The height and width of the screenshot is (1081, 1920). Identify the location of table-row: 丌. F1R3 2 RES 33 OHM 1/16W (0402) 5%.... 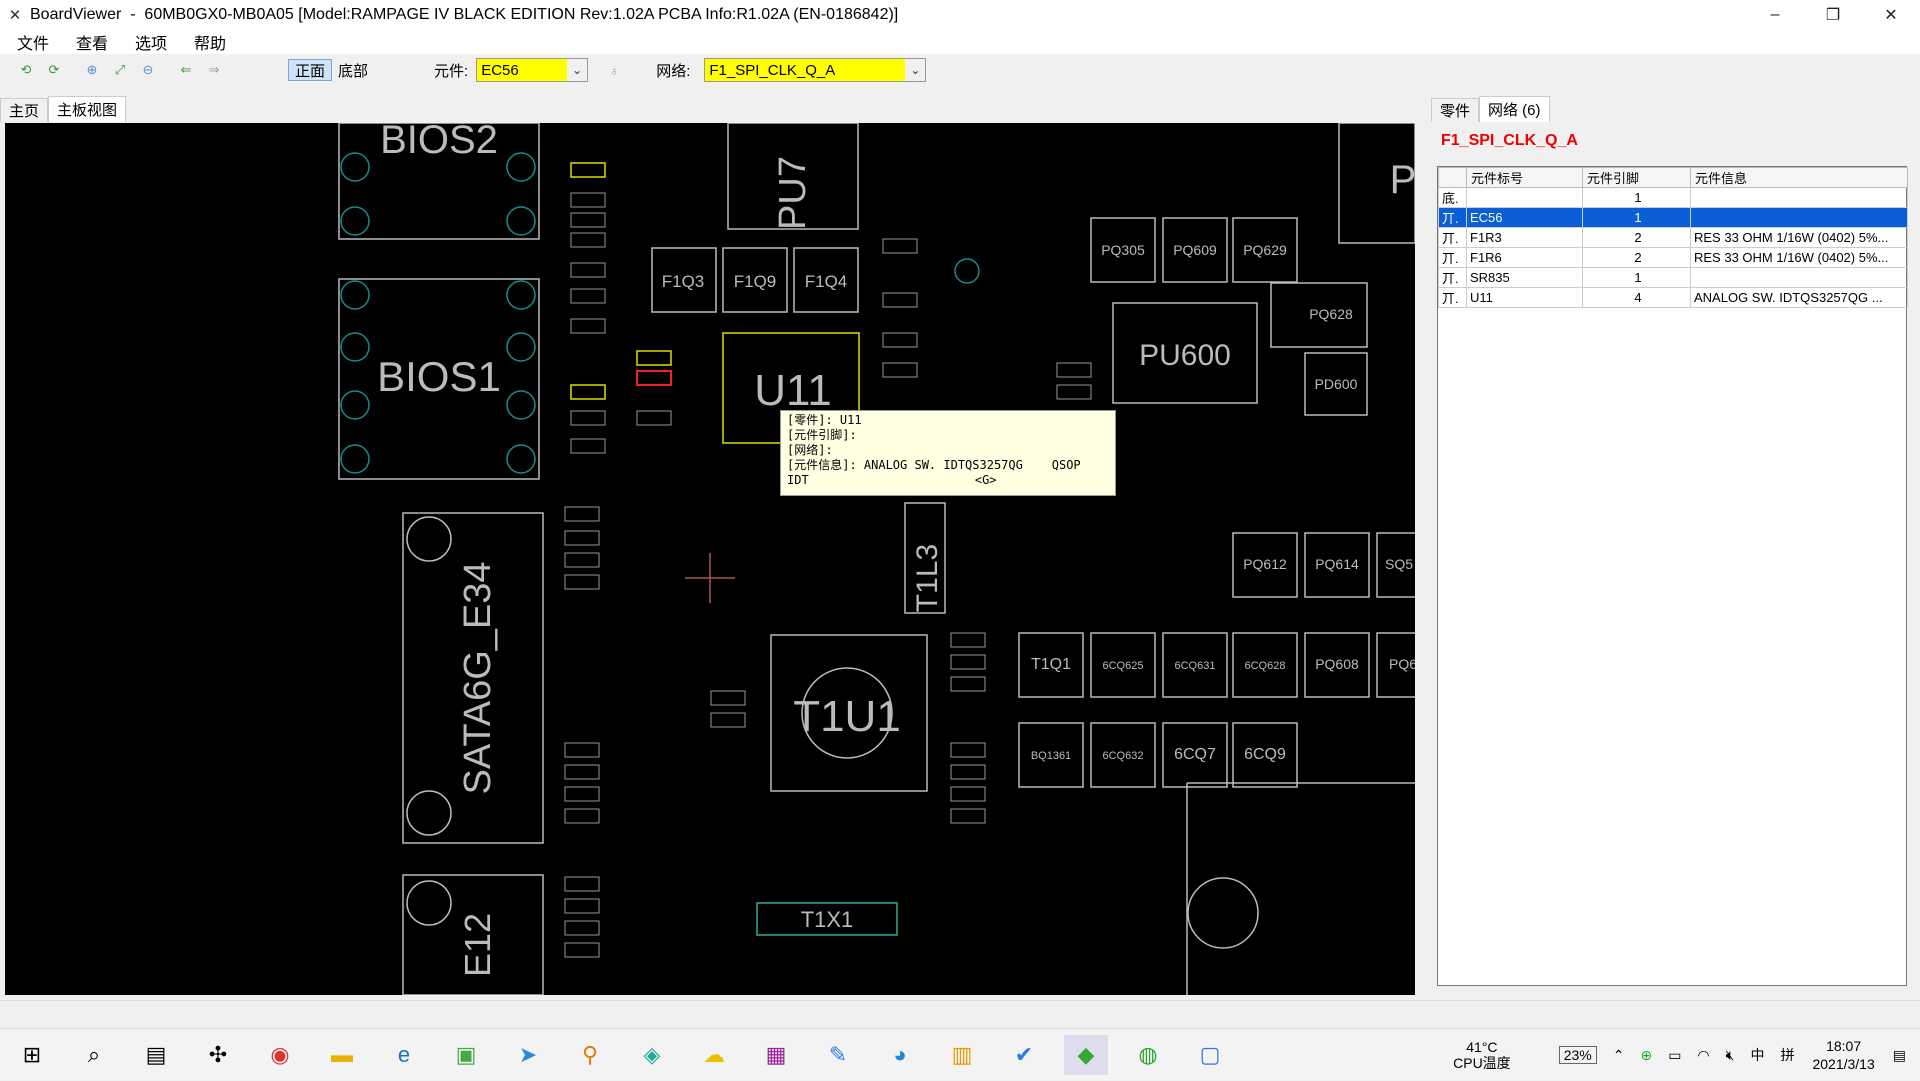
(1673, 237).